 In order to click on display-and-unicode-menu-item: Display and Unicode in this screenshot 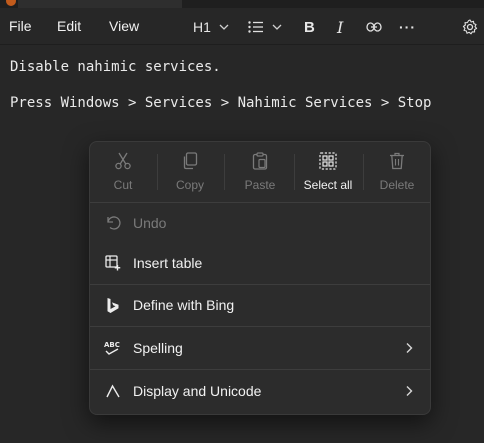, I will do `click(260, 391)`.